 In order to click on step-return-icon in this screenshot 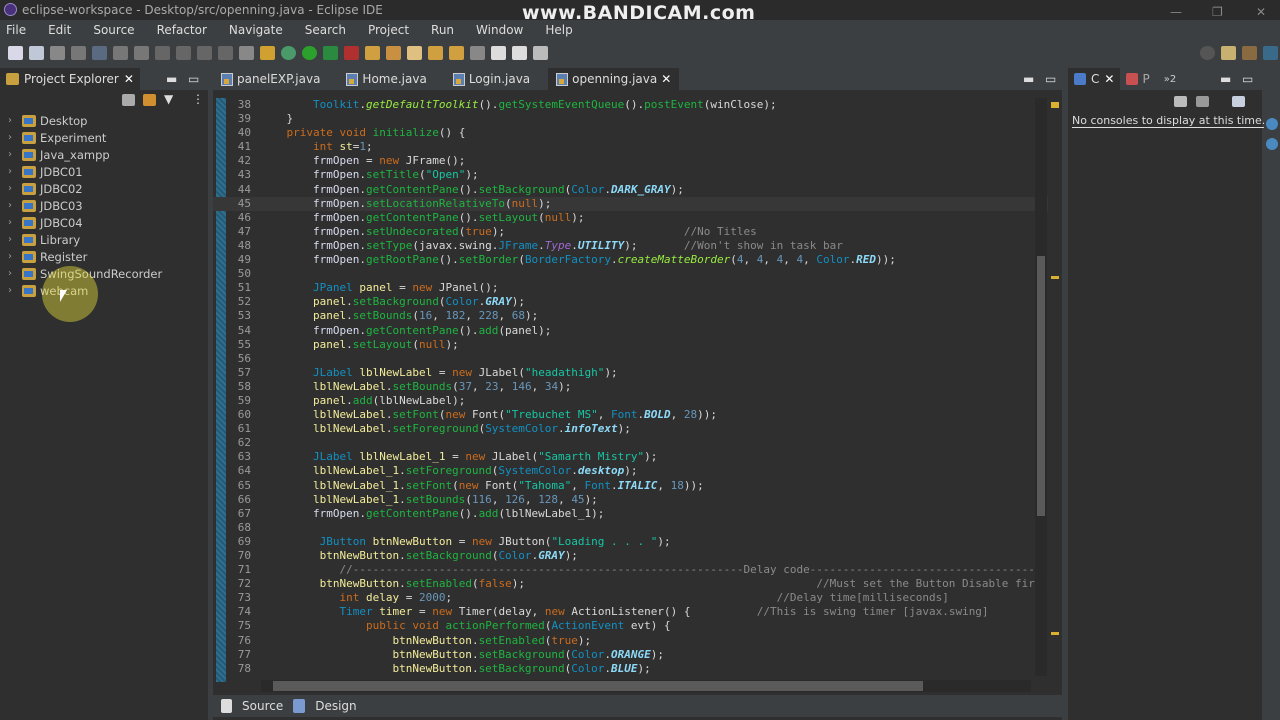, I will do `click(225, 53)`.